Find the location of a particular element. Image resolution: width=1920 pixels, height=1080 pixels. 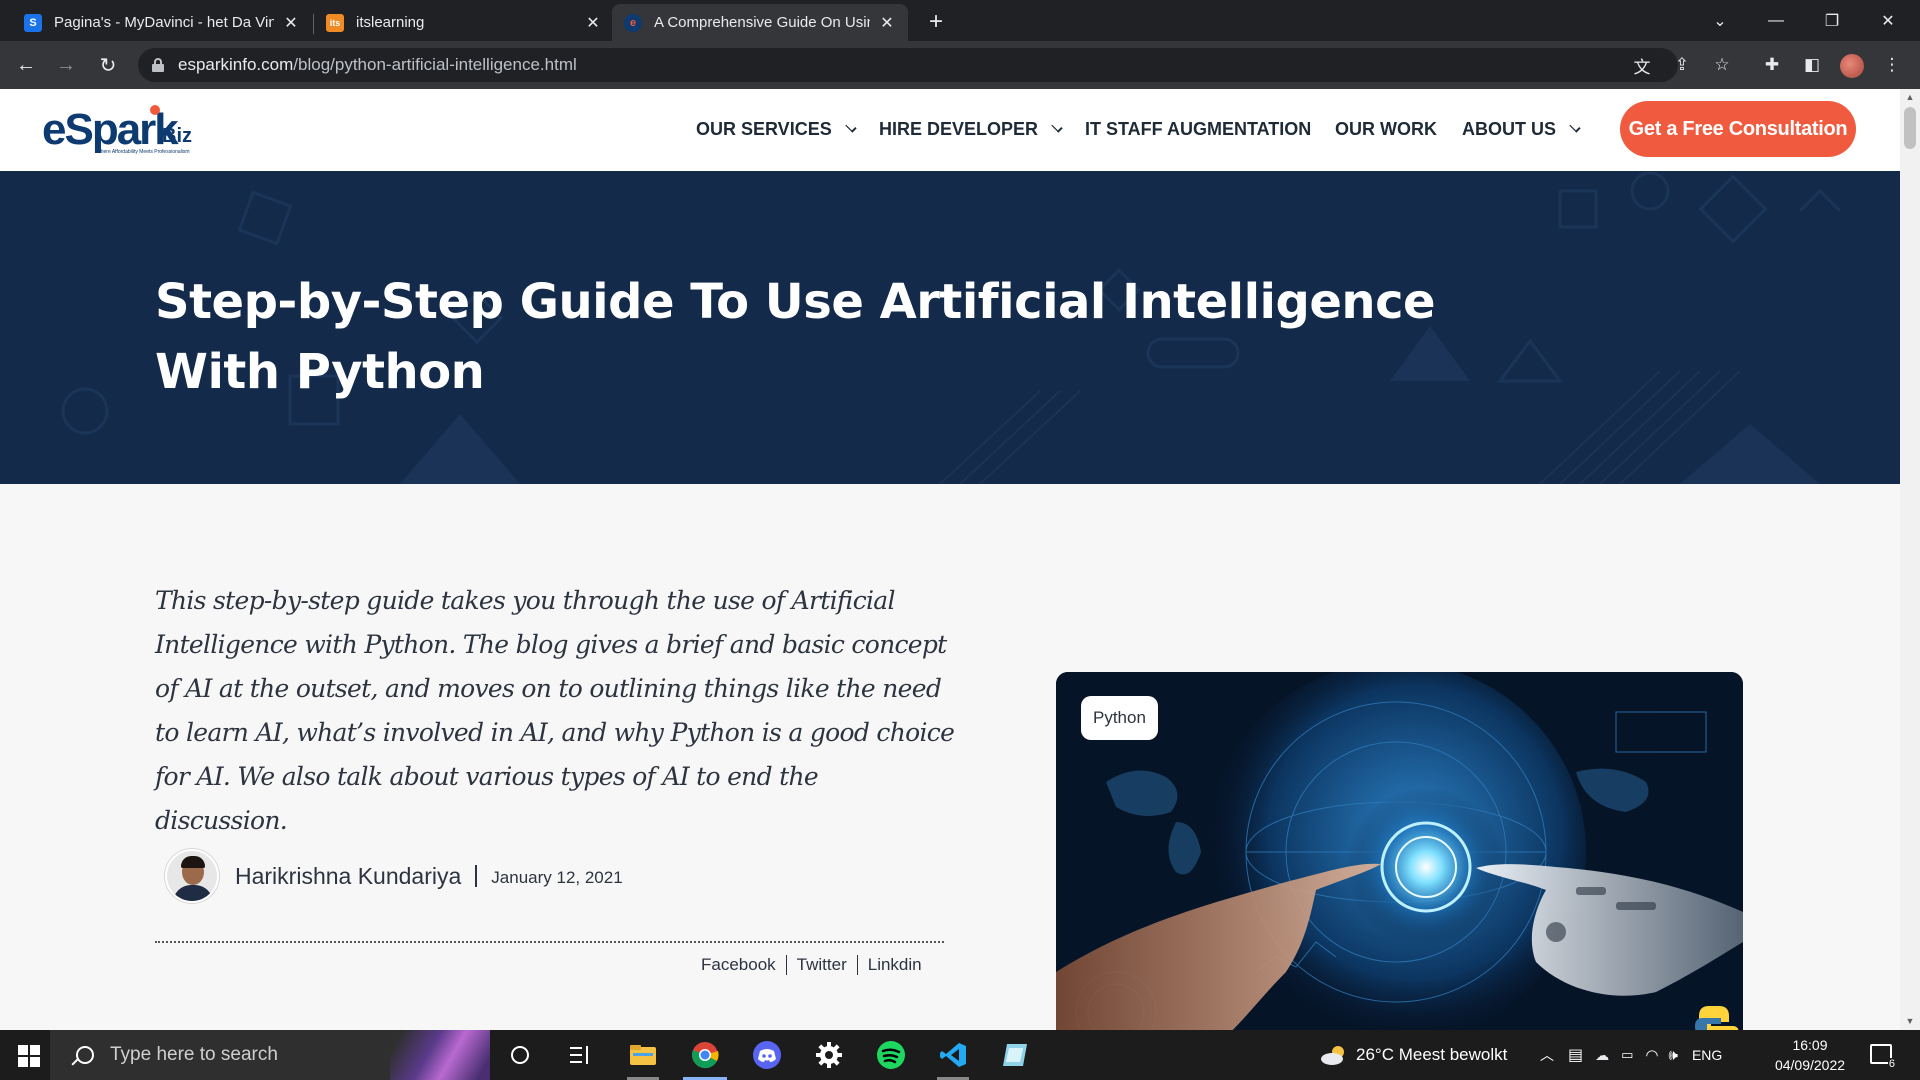

nav-label: ABOUT US is located at coordinates (1509, 129).